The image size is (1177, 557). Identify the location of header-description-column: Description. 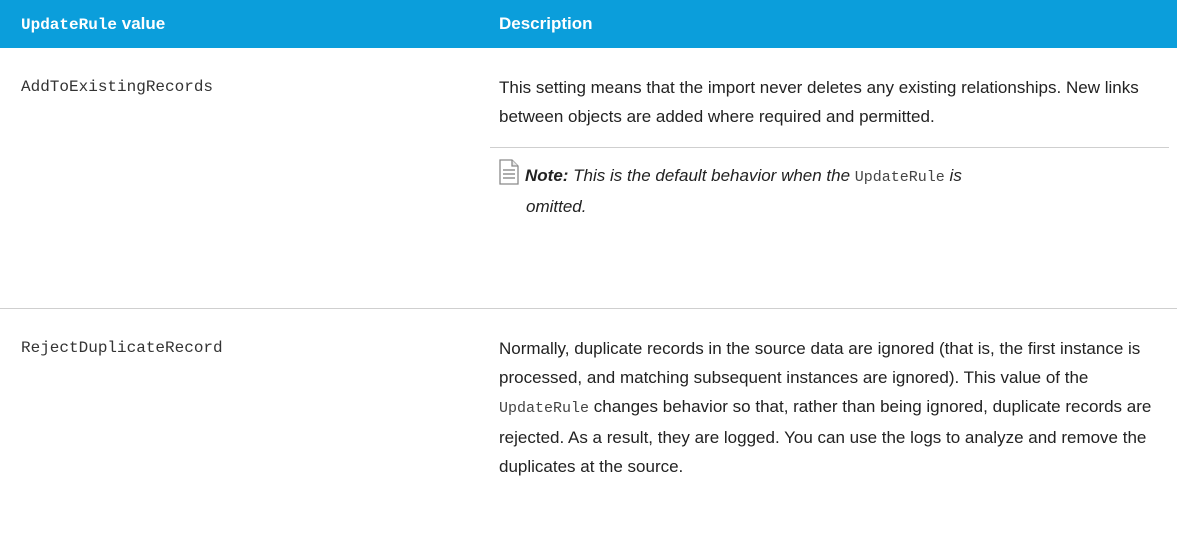
(546, 23).